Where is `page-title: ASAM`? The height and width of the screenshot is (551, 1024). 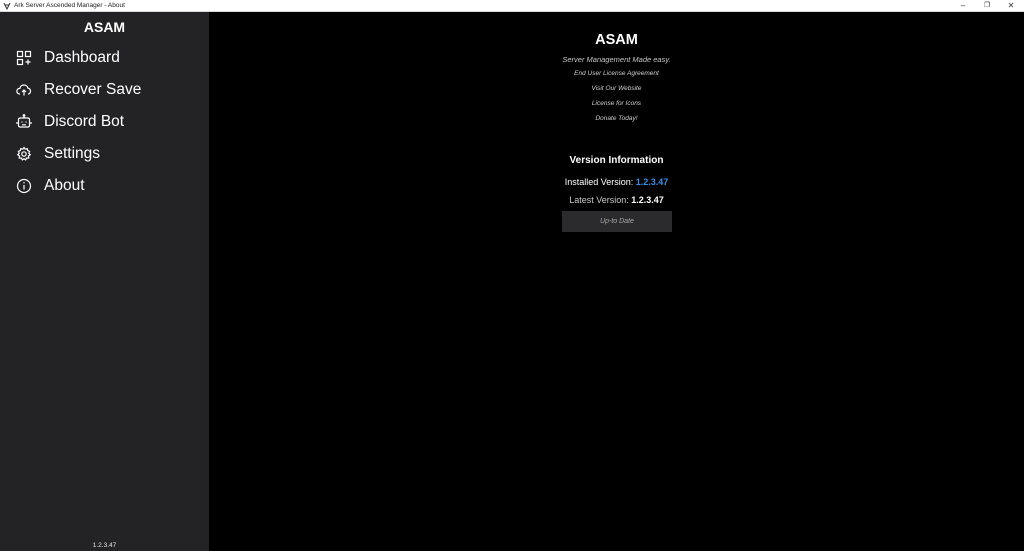
page-title: ASAM is located at coordinates (616, 40).